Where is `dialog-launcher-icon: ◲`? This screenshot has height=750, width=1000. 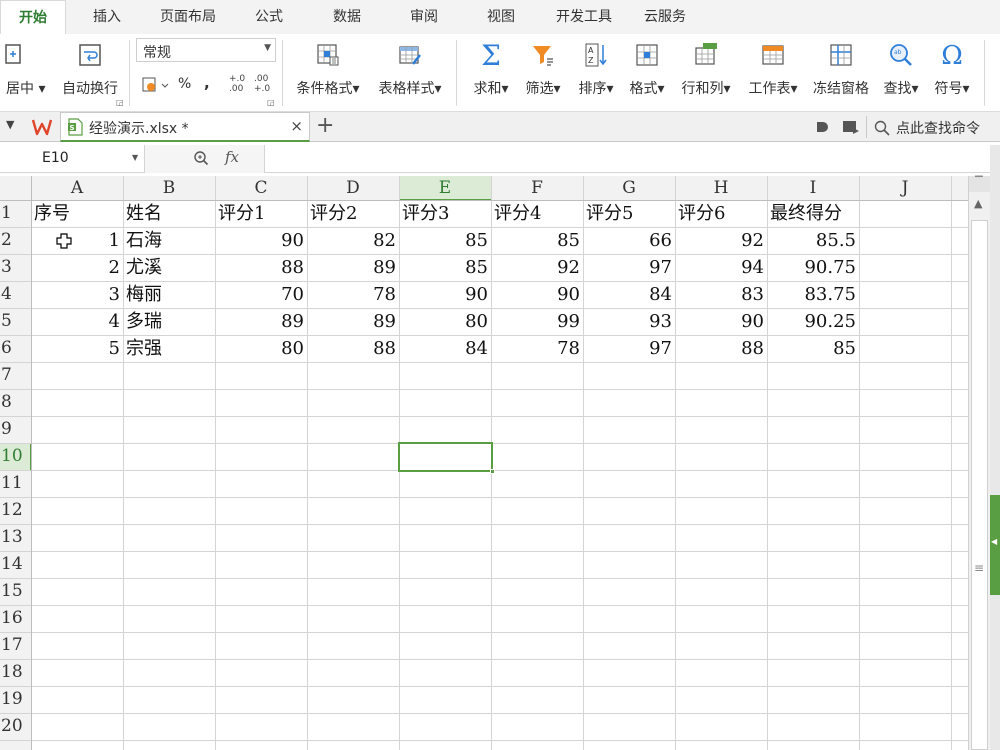 dialog-launcher-icon: ◲ is located at coordinates (271, 102).